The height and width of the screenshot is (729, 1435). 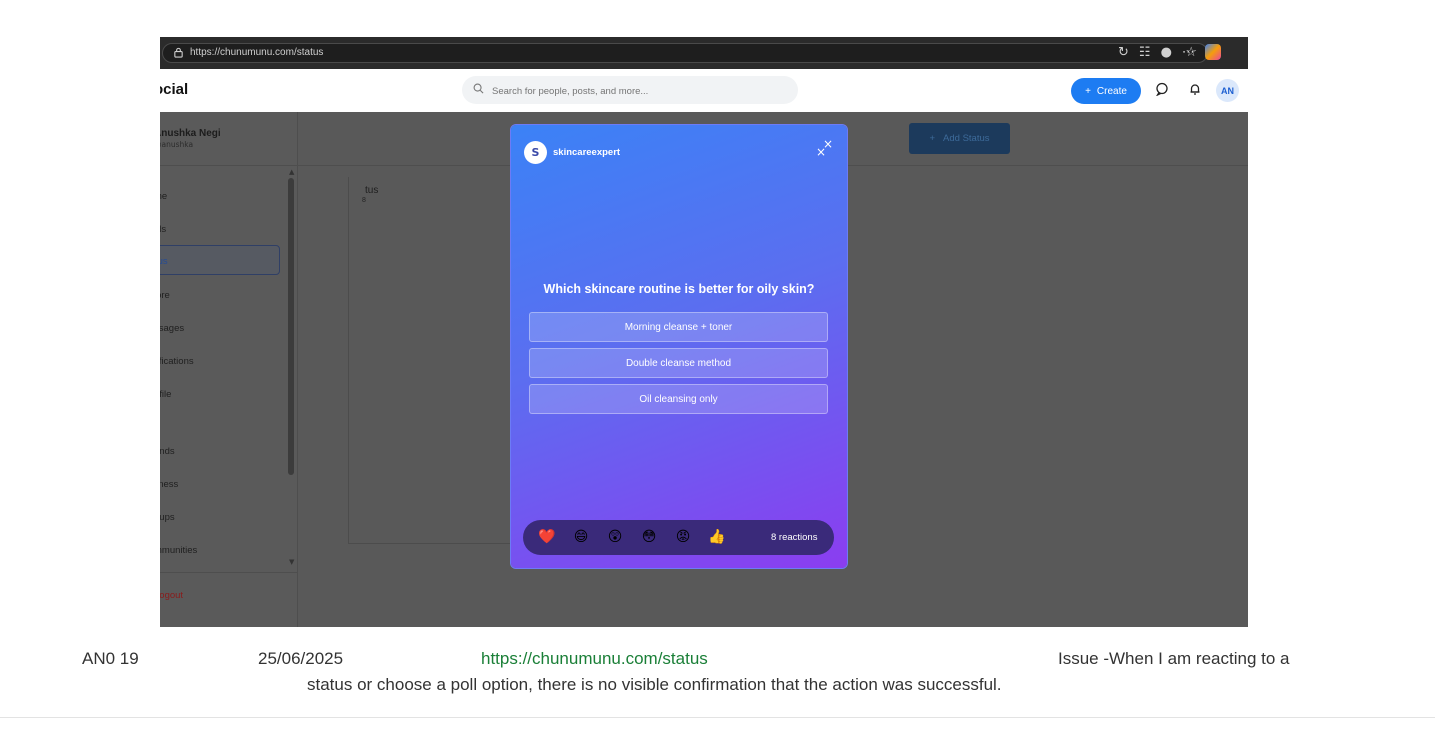 I want to click on extensions-icon: ↻, so click(x=1123, y=52).